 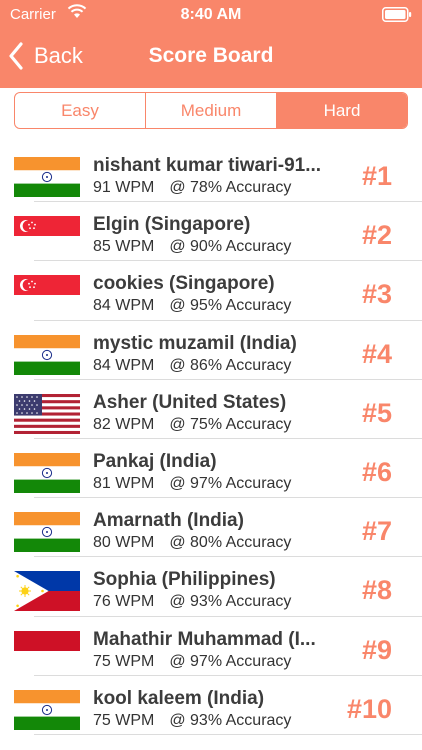 I want to click on player-stats: 75 WPM @ 97% Accuracy, so click(x=192, y=662).